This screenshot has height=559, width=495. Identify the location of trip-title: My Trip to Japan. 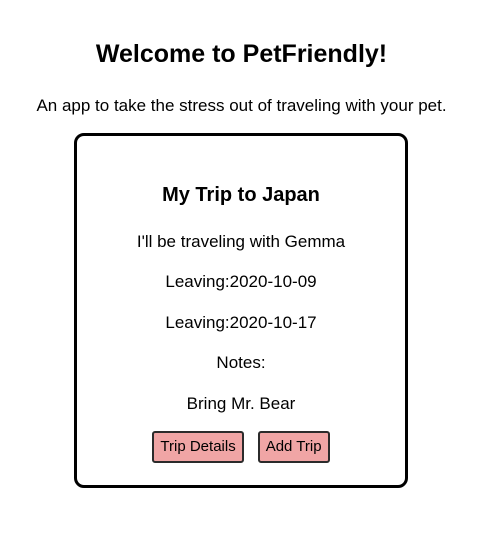
(241, 195).